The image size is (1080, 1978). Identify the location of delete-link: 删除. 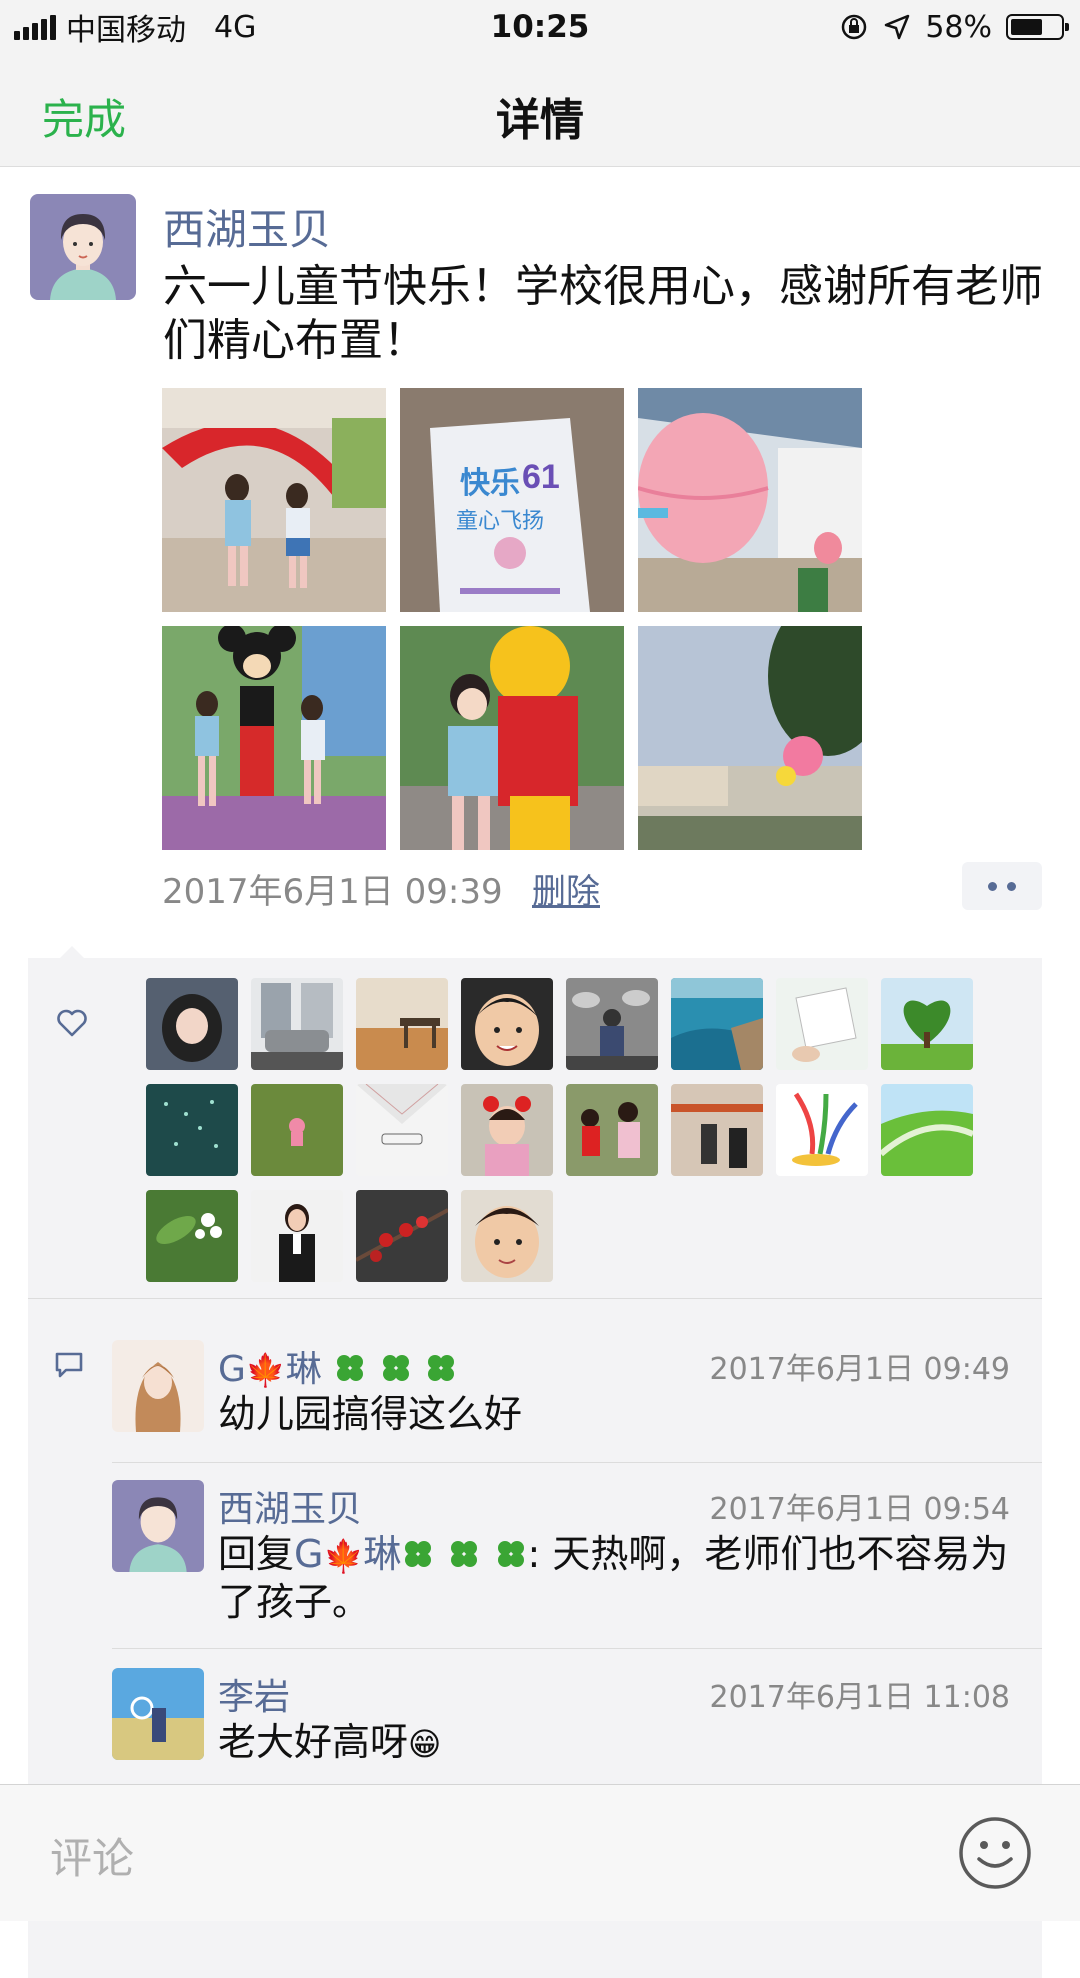
(566, 888).